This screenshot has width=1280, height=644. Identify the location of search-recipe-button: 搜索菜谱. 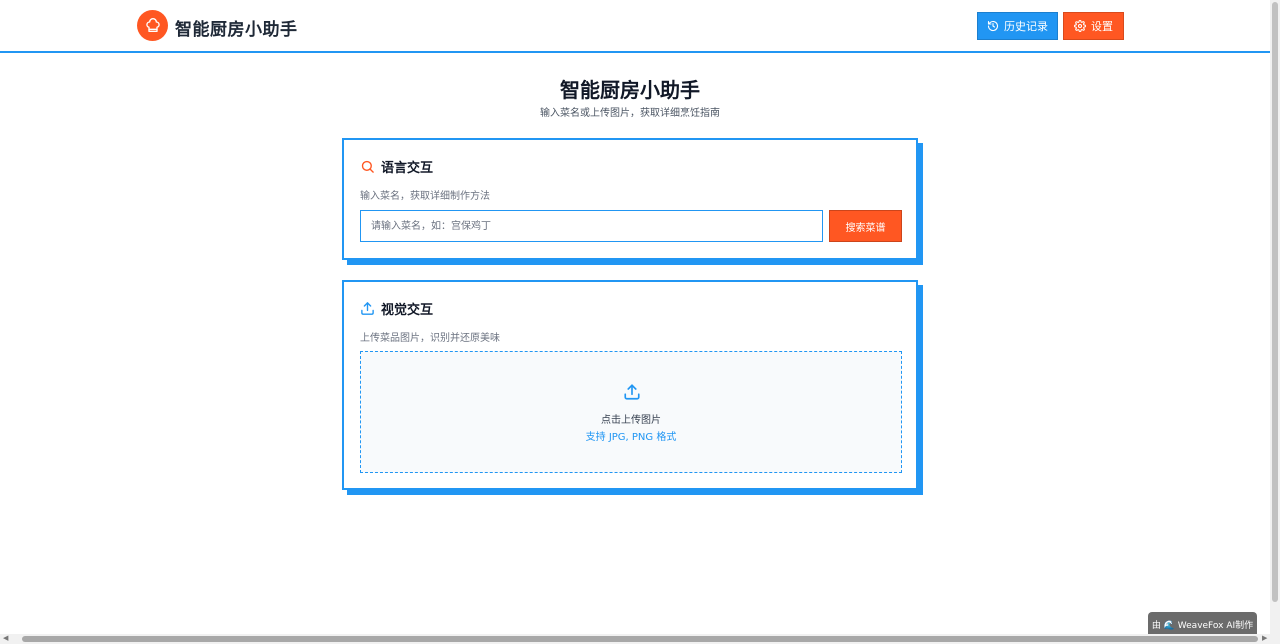
(865, 226).